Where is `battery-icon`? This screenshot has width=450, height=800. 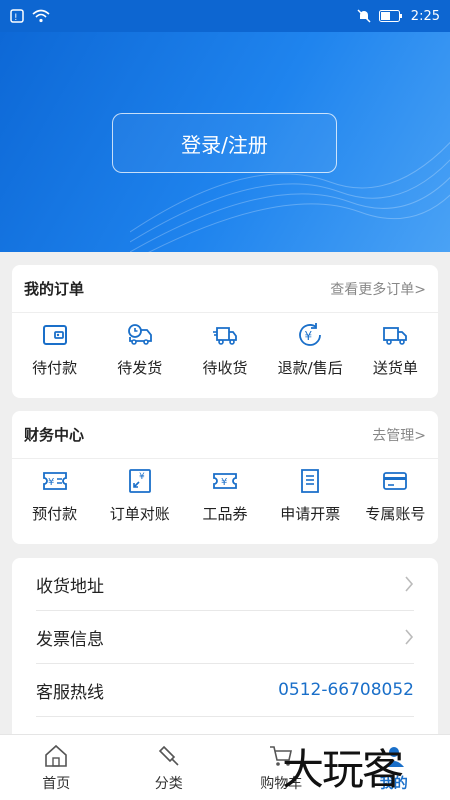 battery-icon is located at coordinates (390, 16).